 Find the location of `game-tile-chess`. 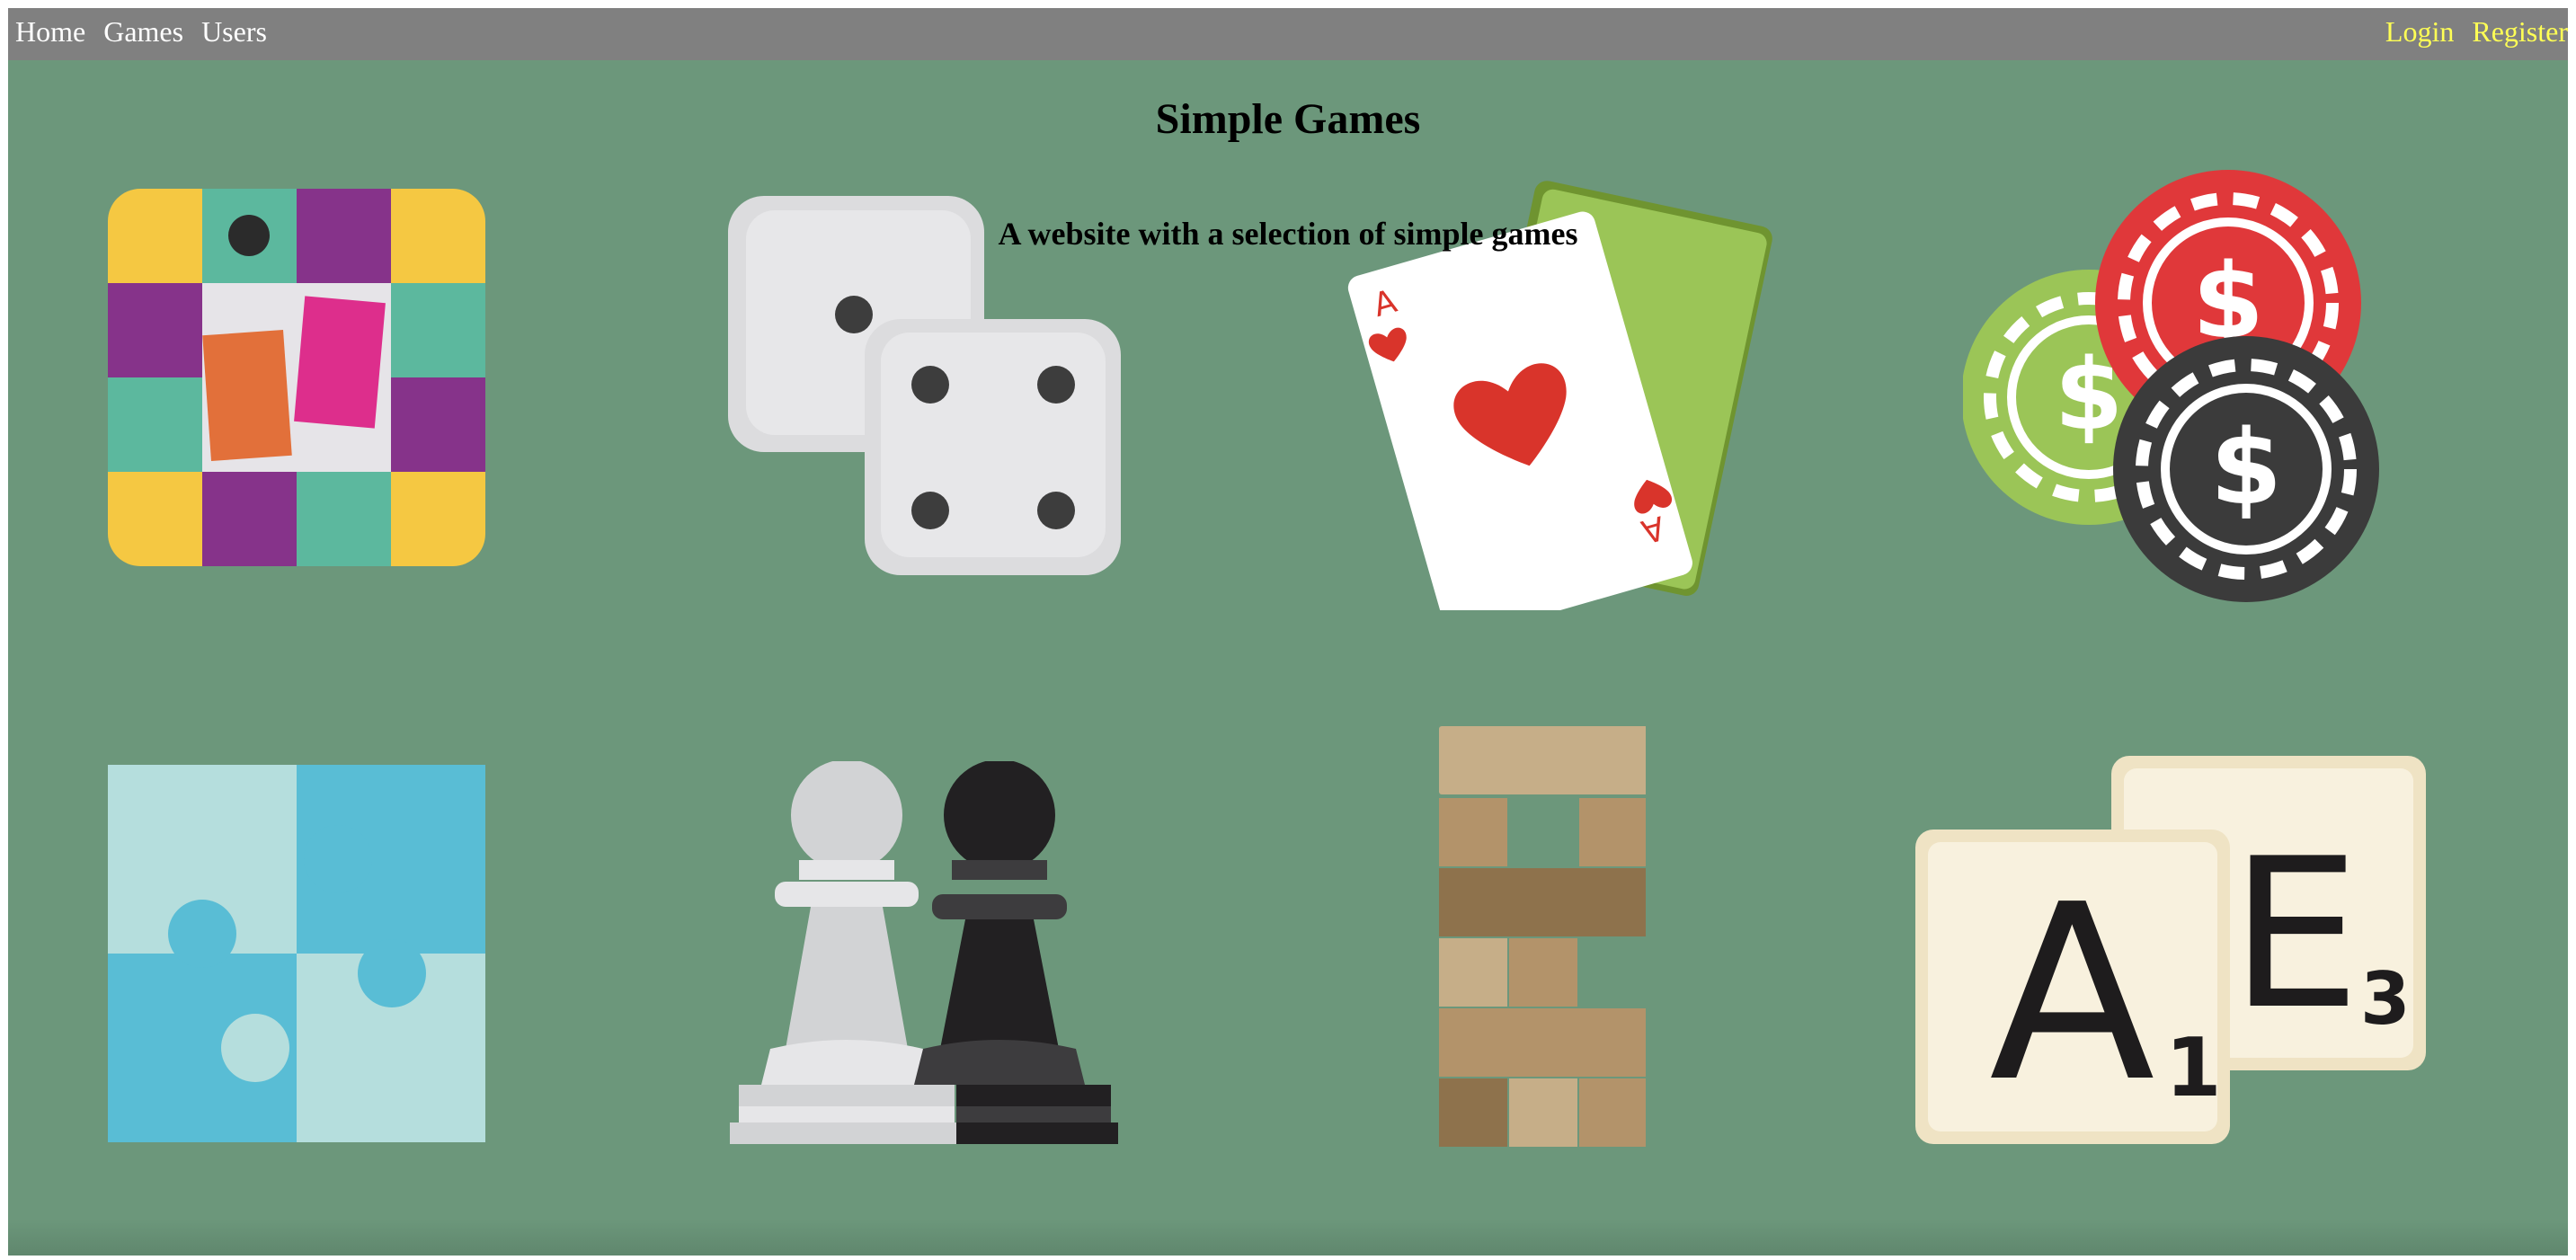

game-tile-chess is located at coordinates (927, 959).